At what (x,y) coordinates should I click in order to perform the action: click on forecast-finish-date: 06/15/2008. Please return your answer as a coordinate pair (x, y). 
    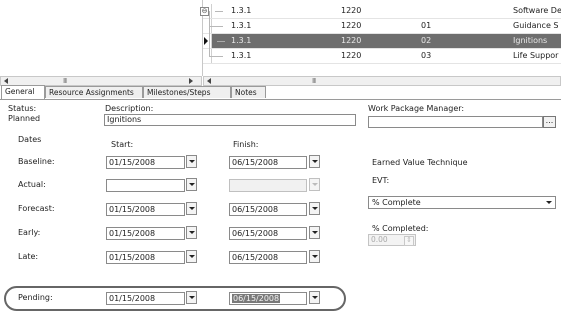
    Looking at the image, I should click on (268, 209).